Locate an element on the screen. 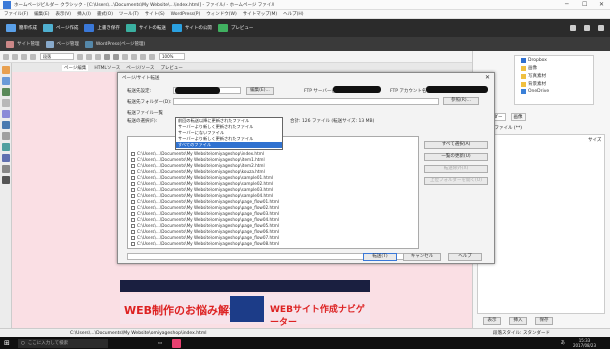  open-icon is located at coordinates (15, 56).